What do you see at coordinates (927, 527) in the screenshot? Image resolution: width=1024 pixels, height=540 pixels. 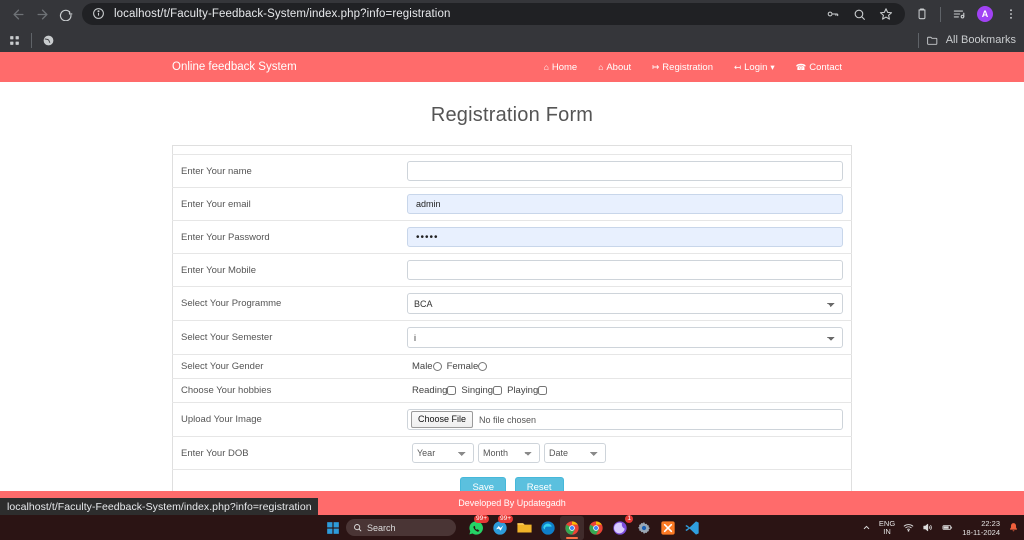 I see `speaker-icon` at bounding box center [927, 527].